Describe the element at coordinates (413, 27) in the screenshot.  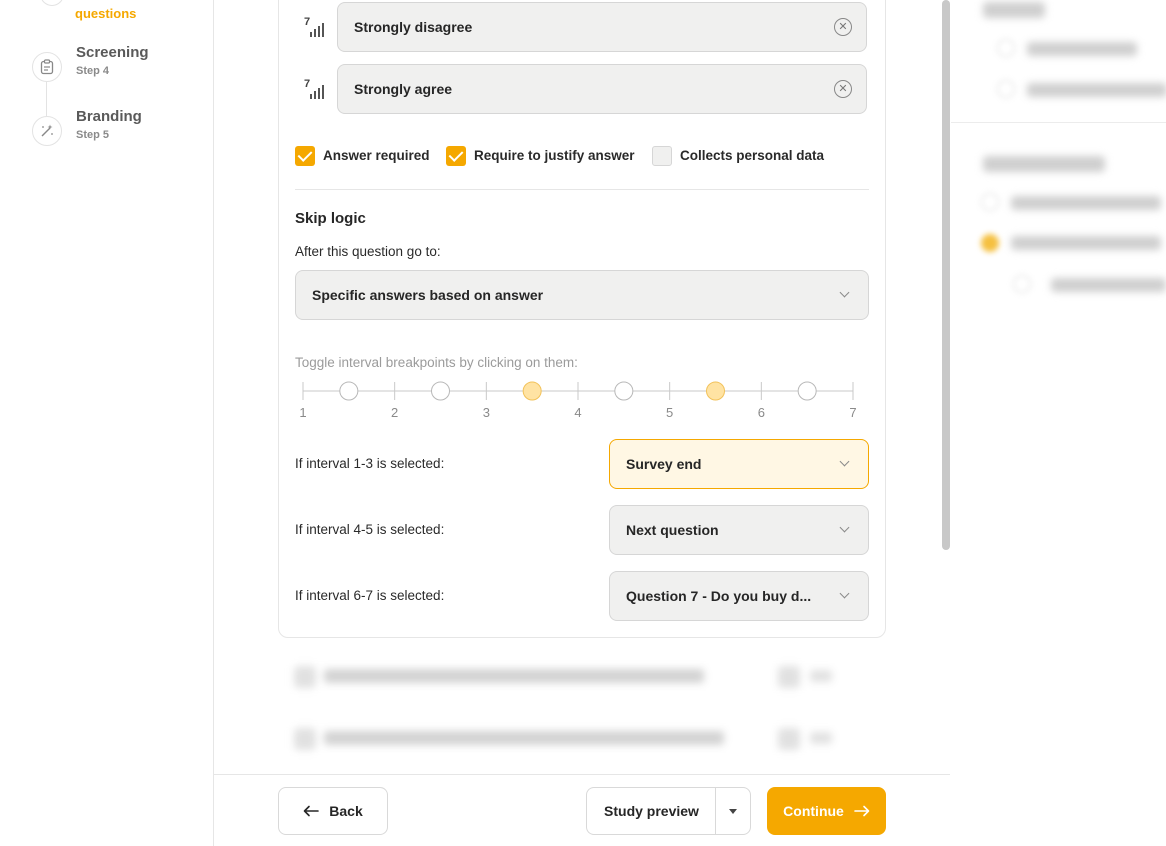
I see `option-label: Strongly disagree` at that location.